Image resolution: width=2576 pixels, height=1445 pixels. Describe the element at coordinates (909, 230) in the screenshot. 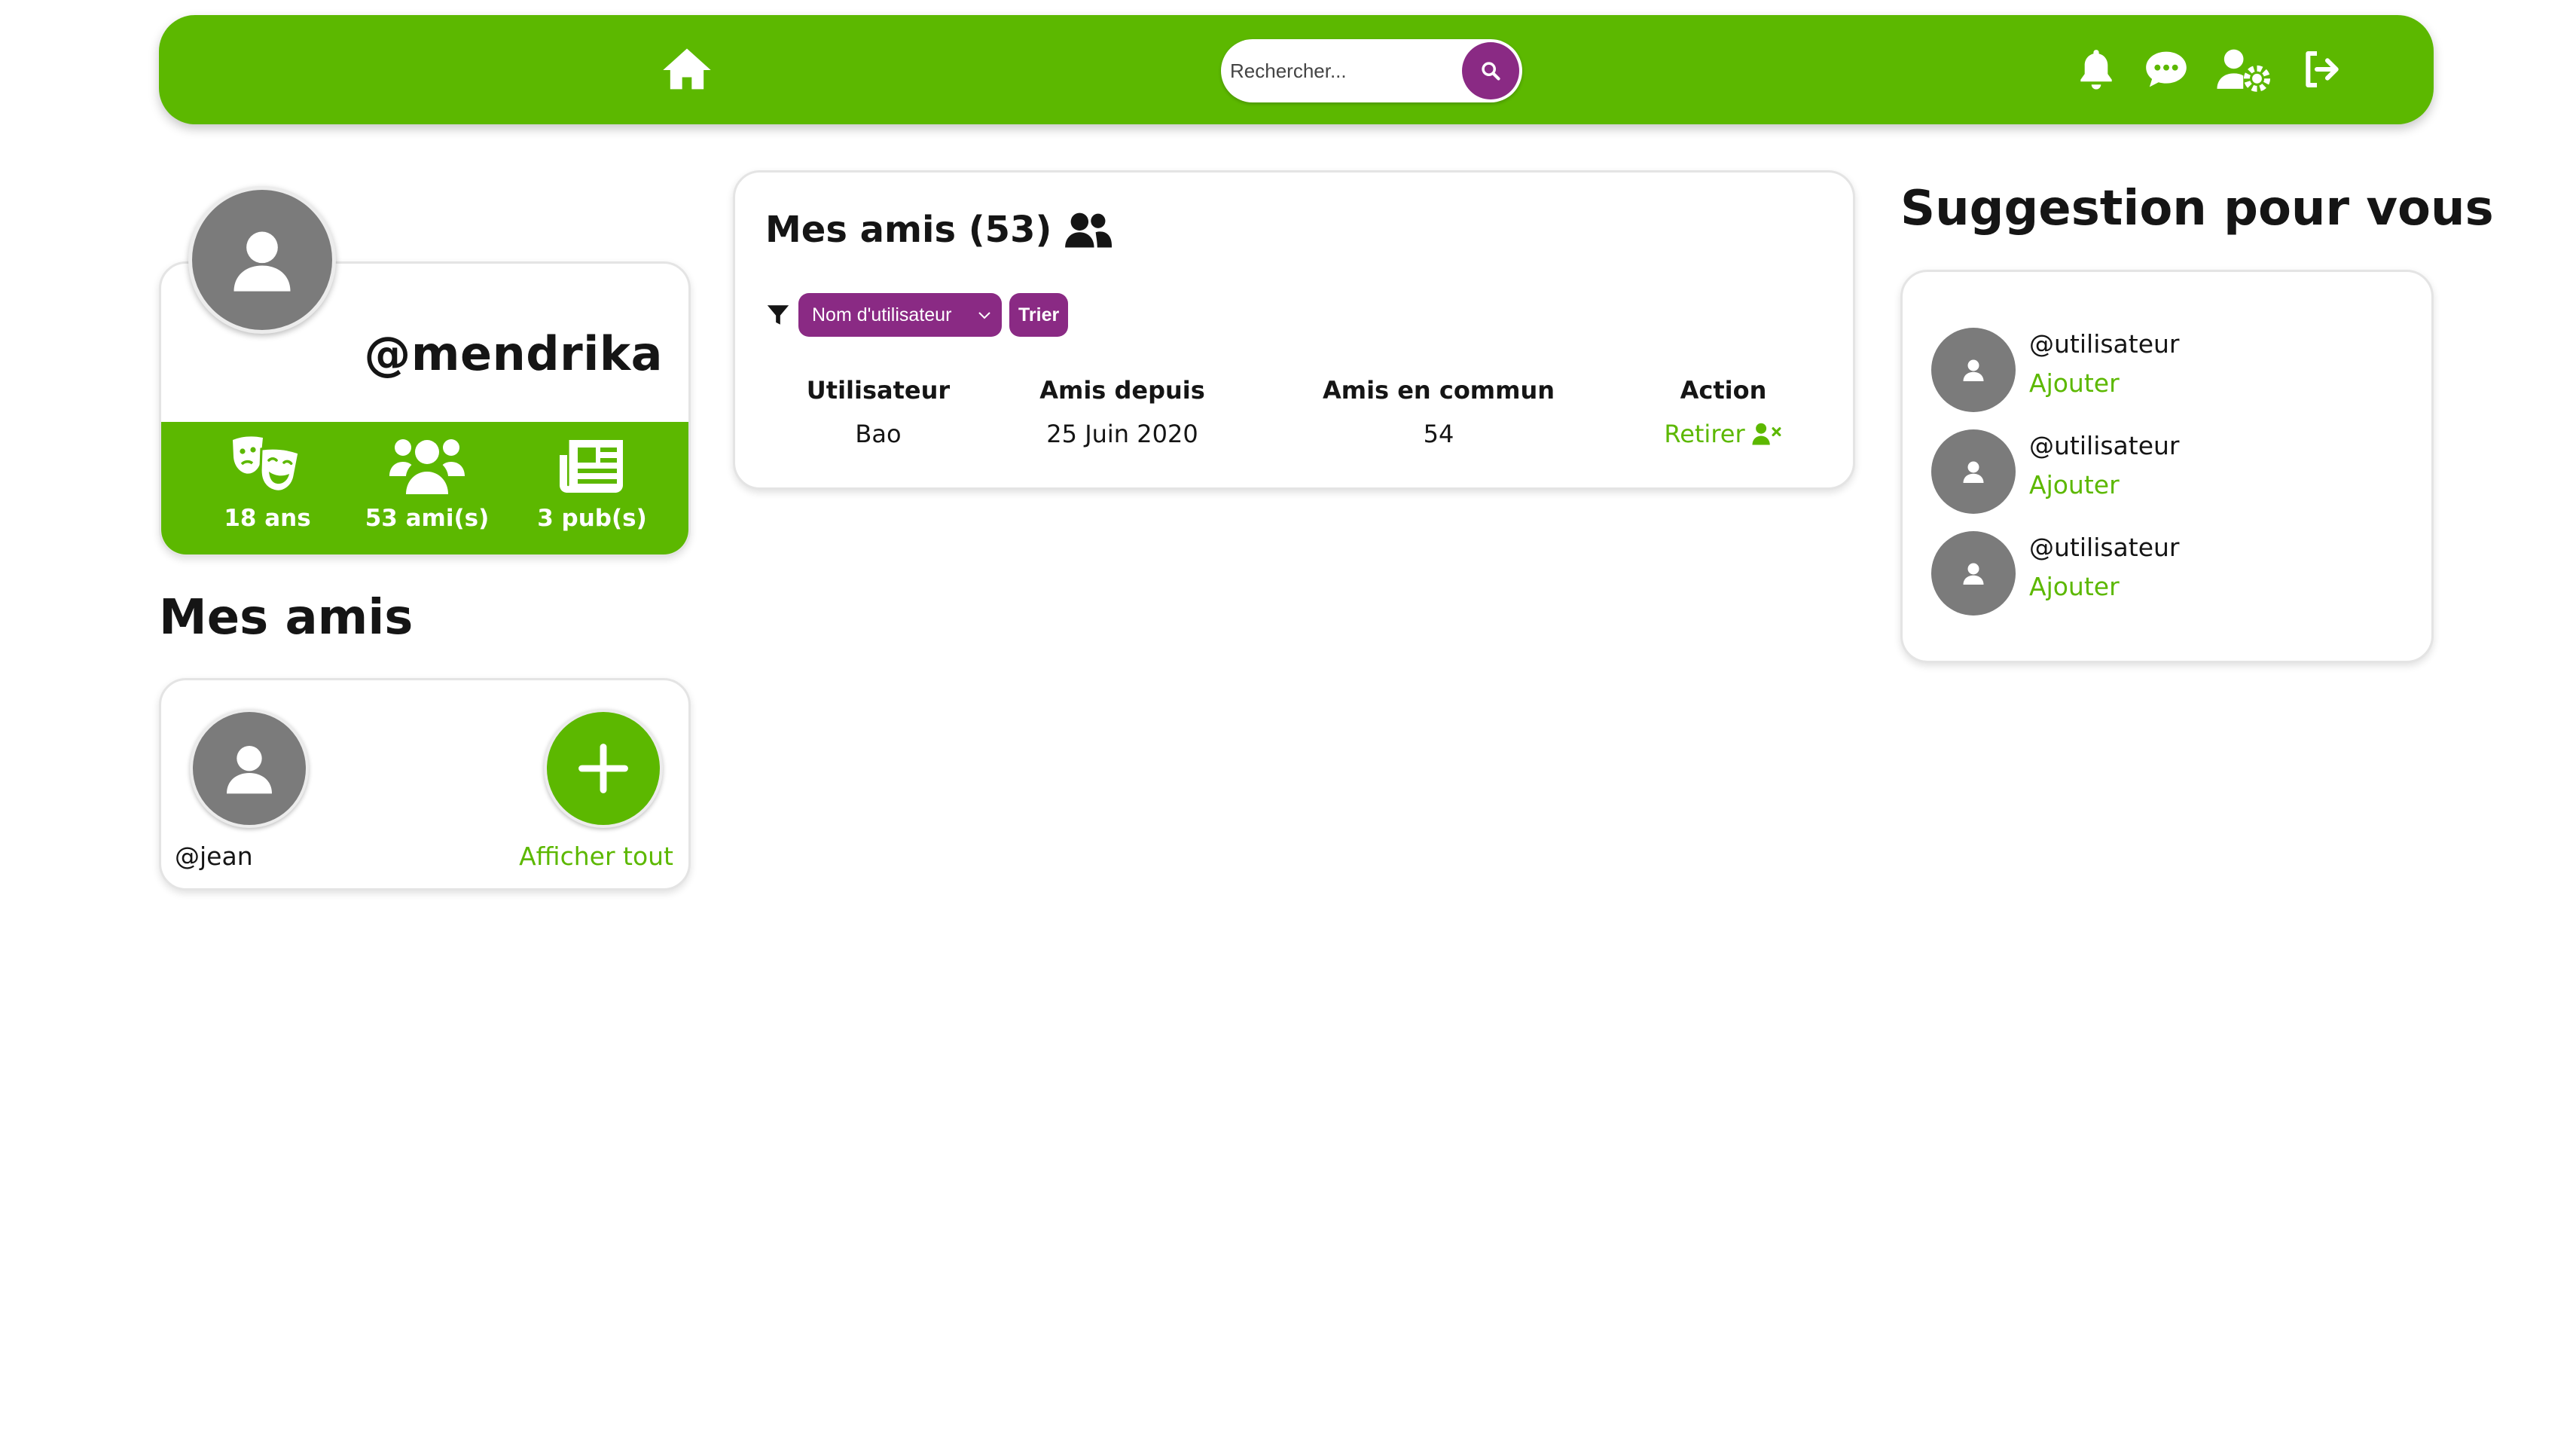

I see `friends-list-title-text: Mes amis (53)` at that location.